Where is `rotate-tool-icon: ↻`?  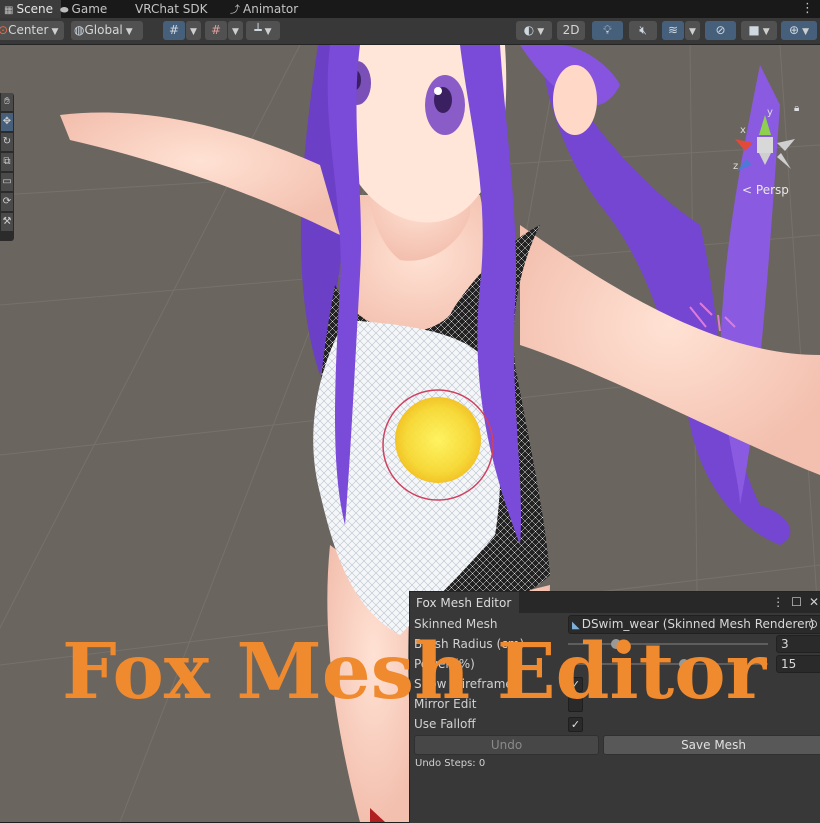 rotate-tool-icon: ↻ is located at coordinates (7, 142).